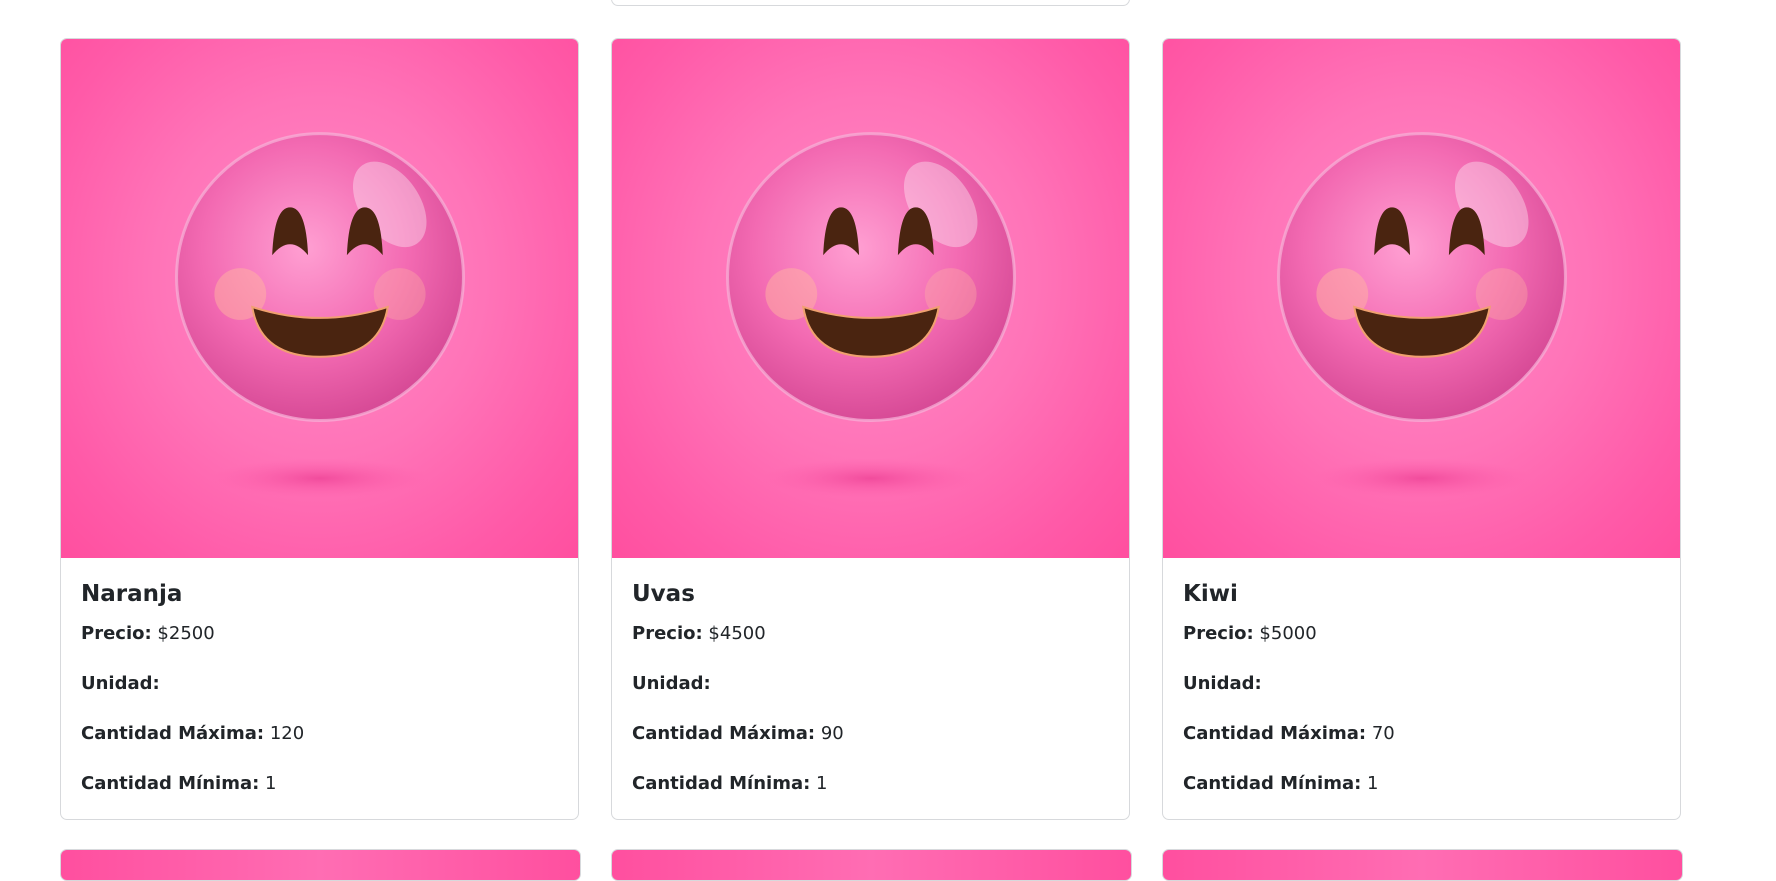 The height and width of the screenshot is (881, 1776). I want to click on price-value: $4500, so click(737, 633).